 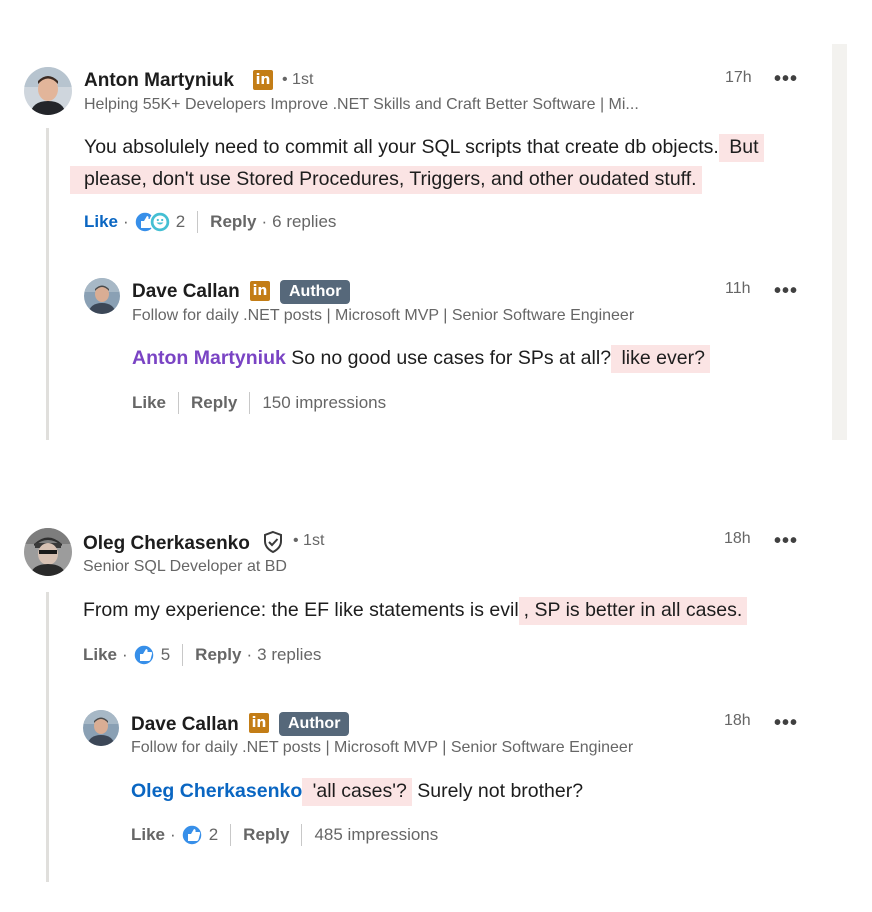 What do you see at coordinates (497, 791) in the screenshot?
I see `reply-text-part: Surely not brother?` at bounding box center [497, 791].